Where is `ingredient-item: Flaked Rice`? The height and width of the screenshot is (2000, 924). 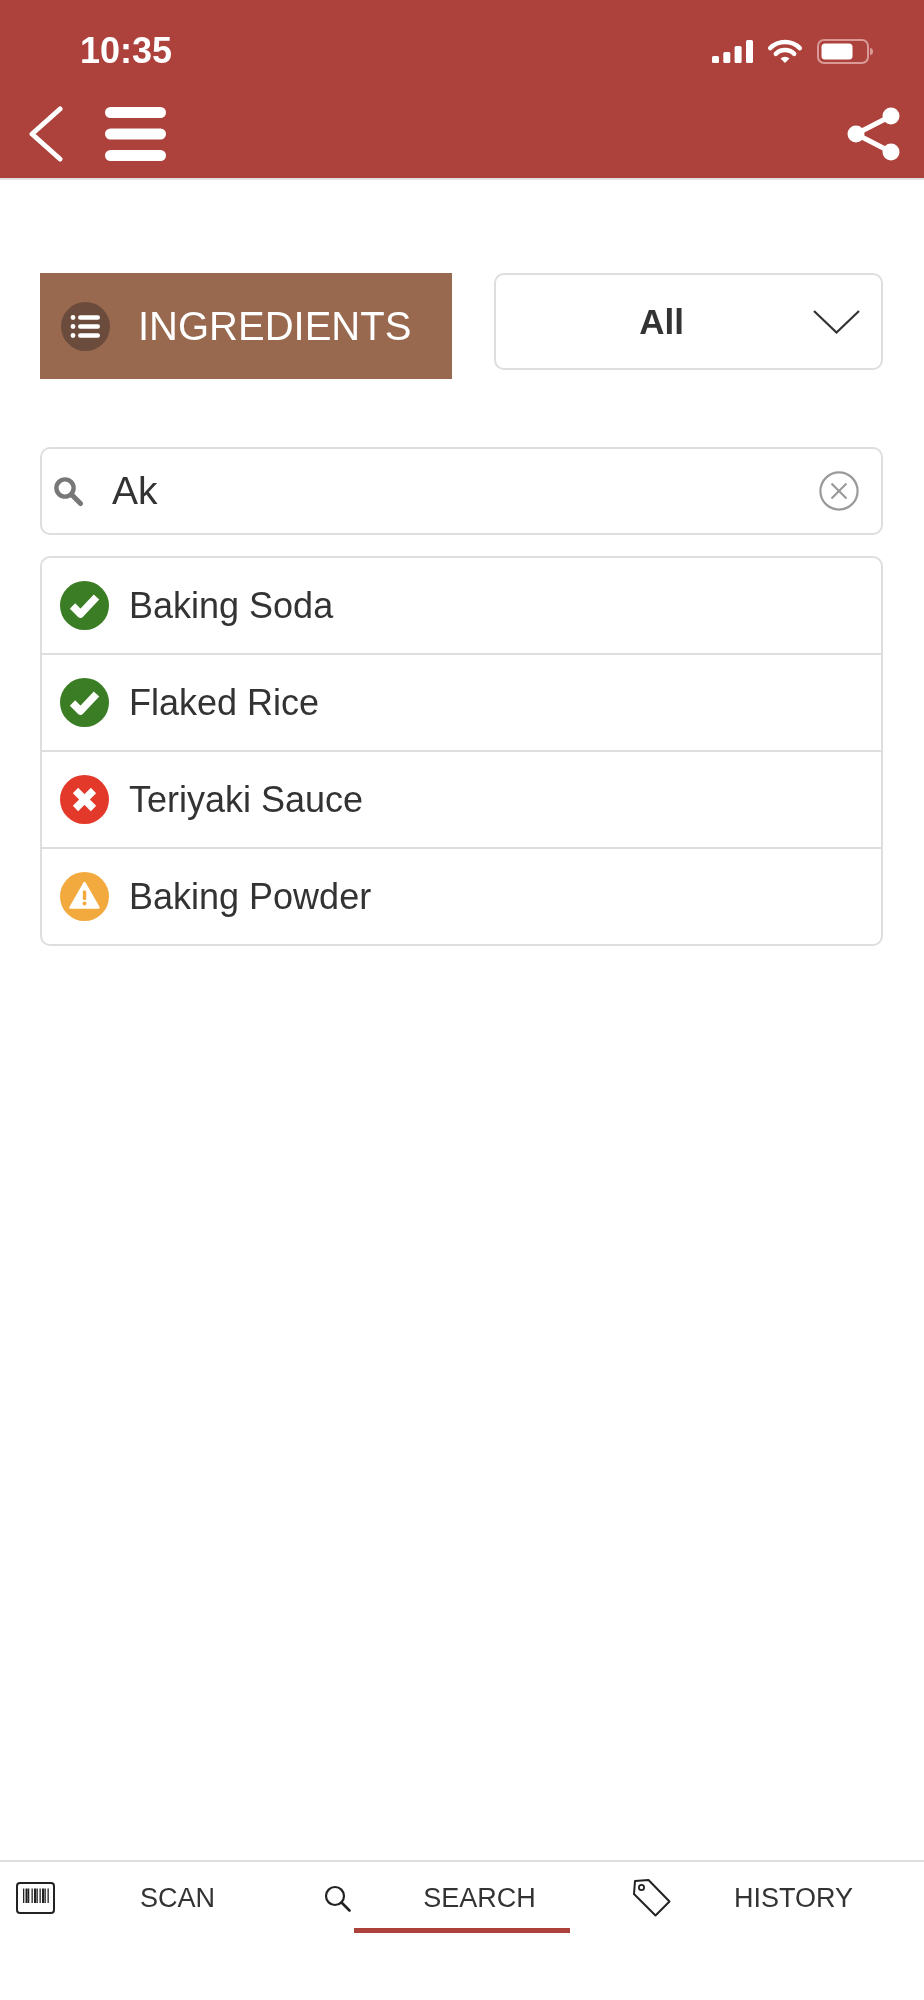 ingredient-item: Flaked Rice is located at coordinates (461, 701).